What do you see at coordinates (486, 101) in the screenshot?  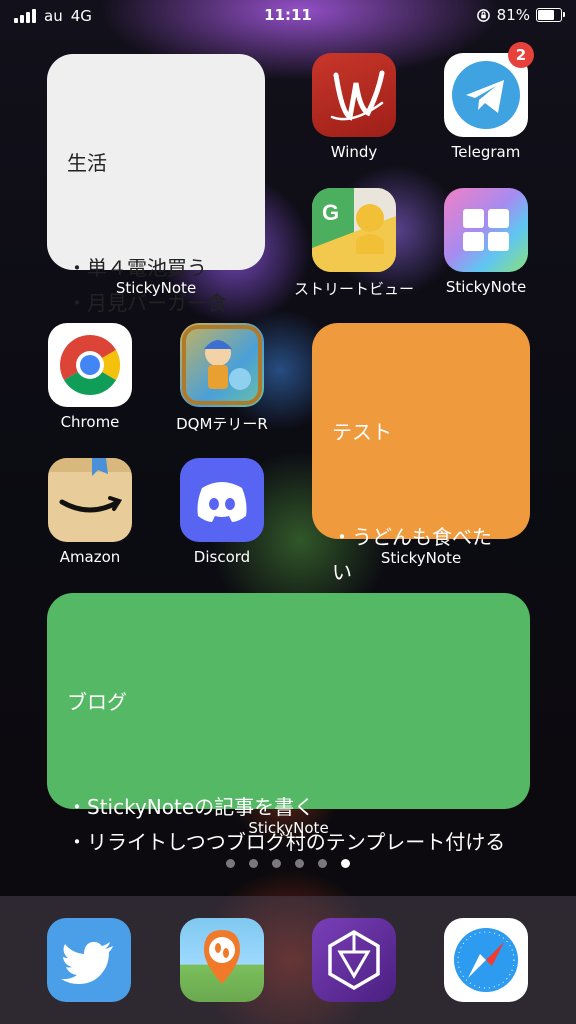 I see `app-telegram: 2 Telegram` at bounding box center [486, 101].